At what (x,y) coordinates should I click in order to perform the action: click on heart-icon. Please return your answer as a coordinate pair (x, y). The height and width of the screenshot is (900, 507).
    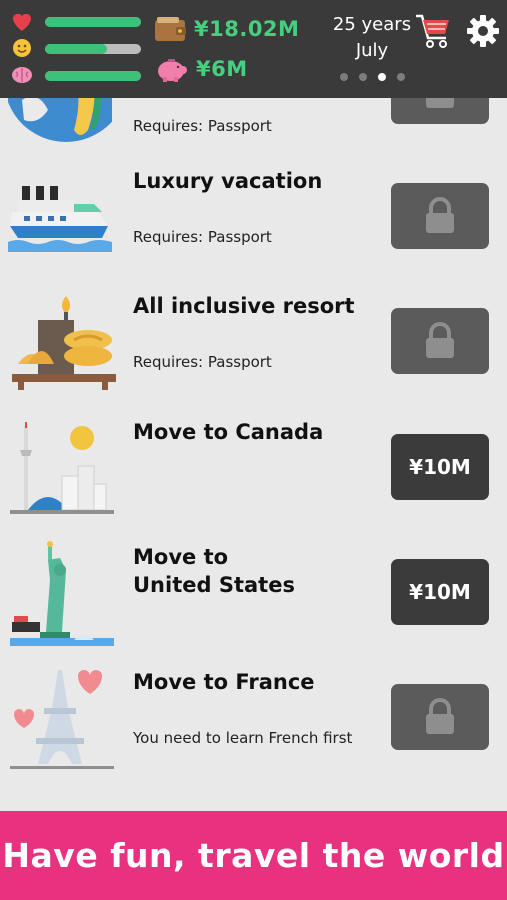
    Looking at the image, I should click on (22, 22).